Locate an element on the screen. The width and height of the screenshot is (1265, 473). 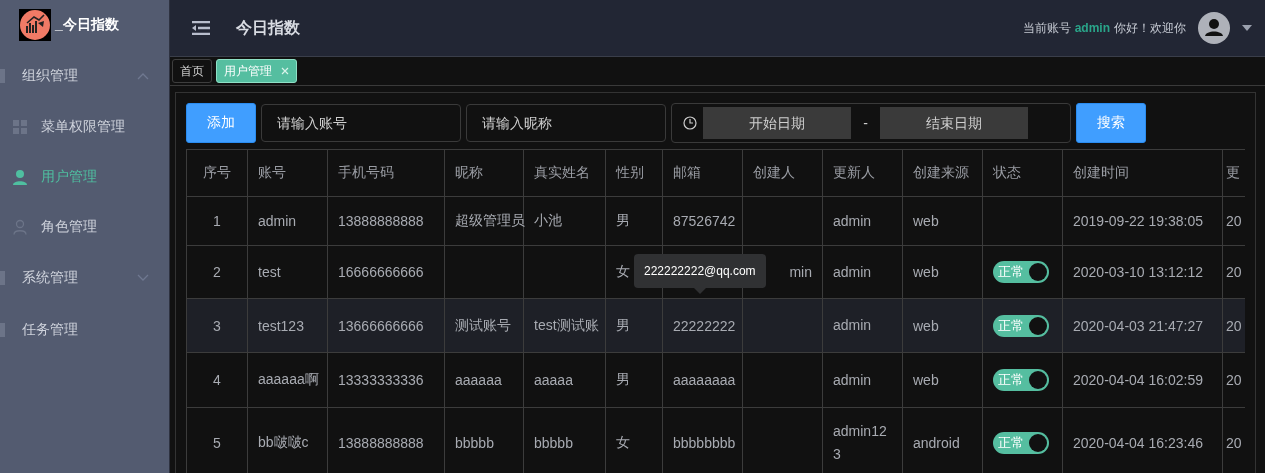
table-cell: 测试账号 is located at coordinates (483, 324).